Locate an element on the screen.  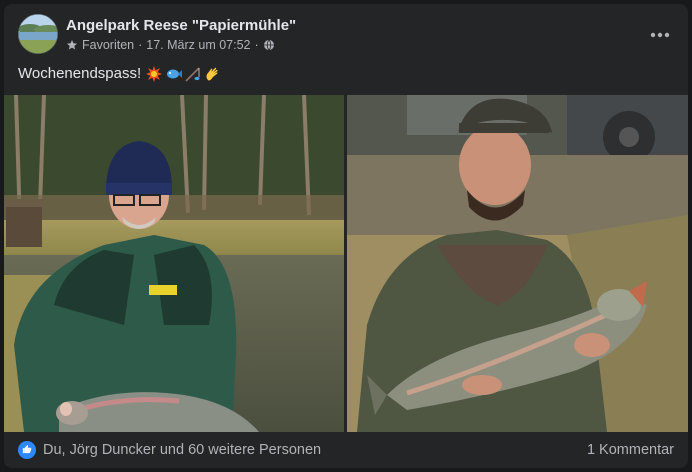
like-icon is located at coordinates (27, 450).